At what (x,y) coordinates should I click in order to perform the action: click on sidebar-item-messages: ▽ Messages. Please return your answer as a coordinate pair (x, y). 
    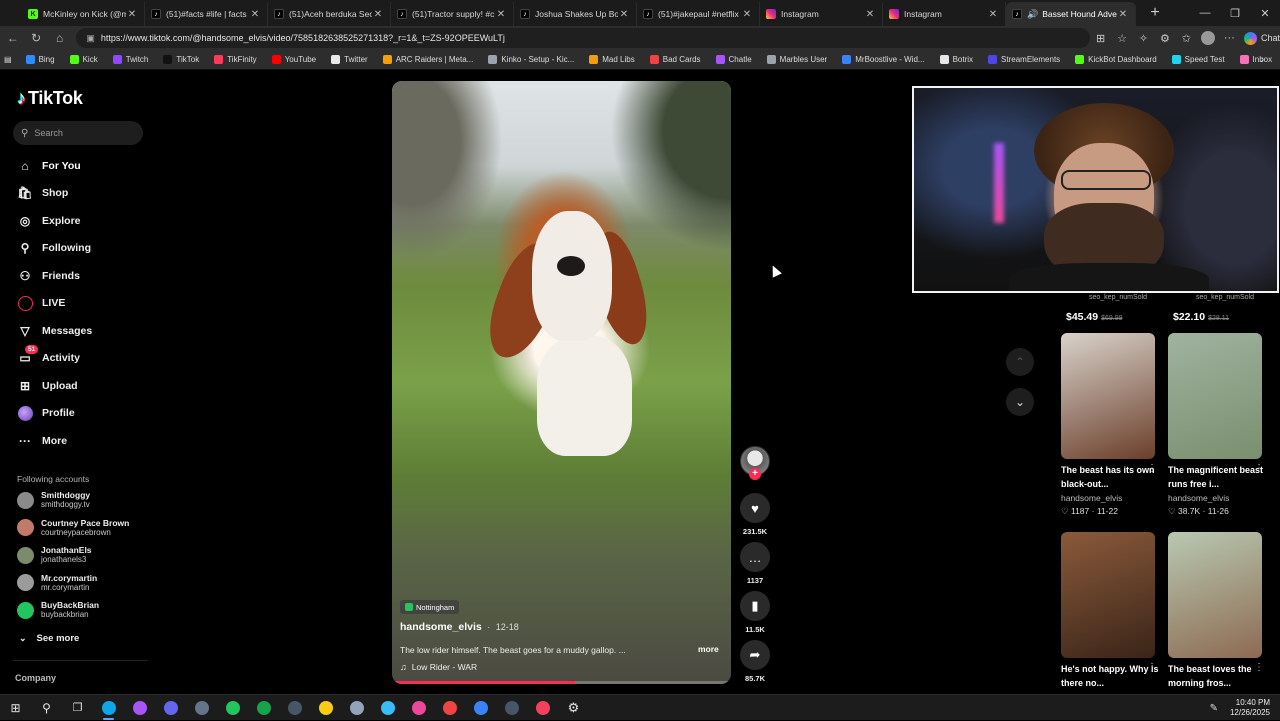
    Looking at the image, I should click on (54, 331).